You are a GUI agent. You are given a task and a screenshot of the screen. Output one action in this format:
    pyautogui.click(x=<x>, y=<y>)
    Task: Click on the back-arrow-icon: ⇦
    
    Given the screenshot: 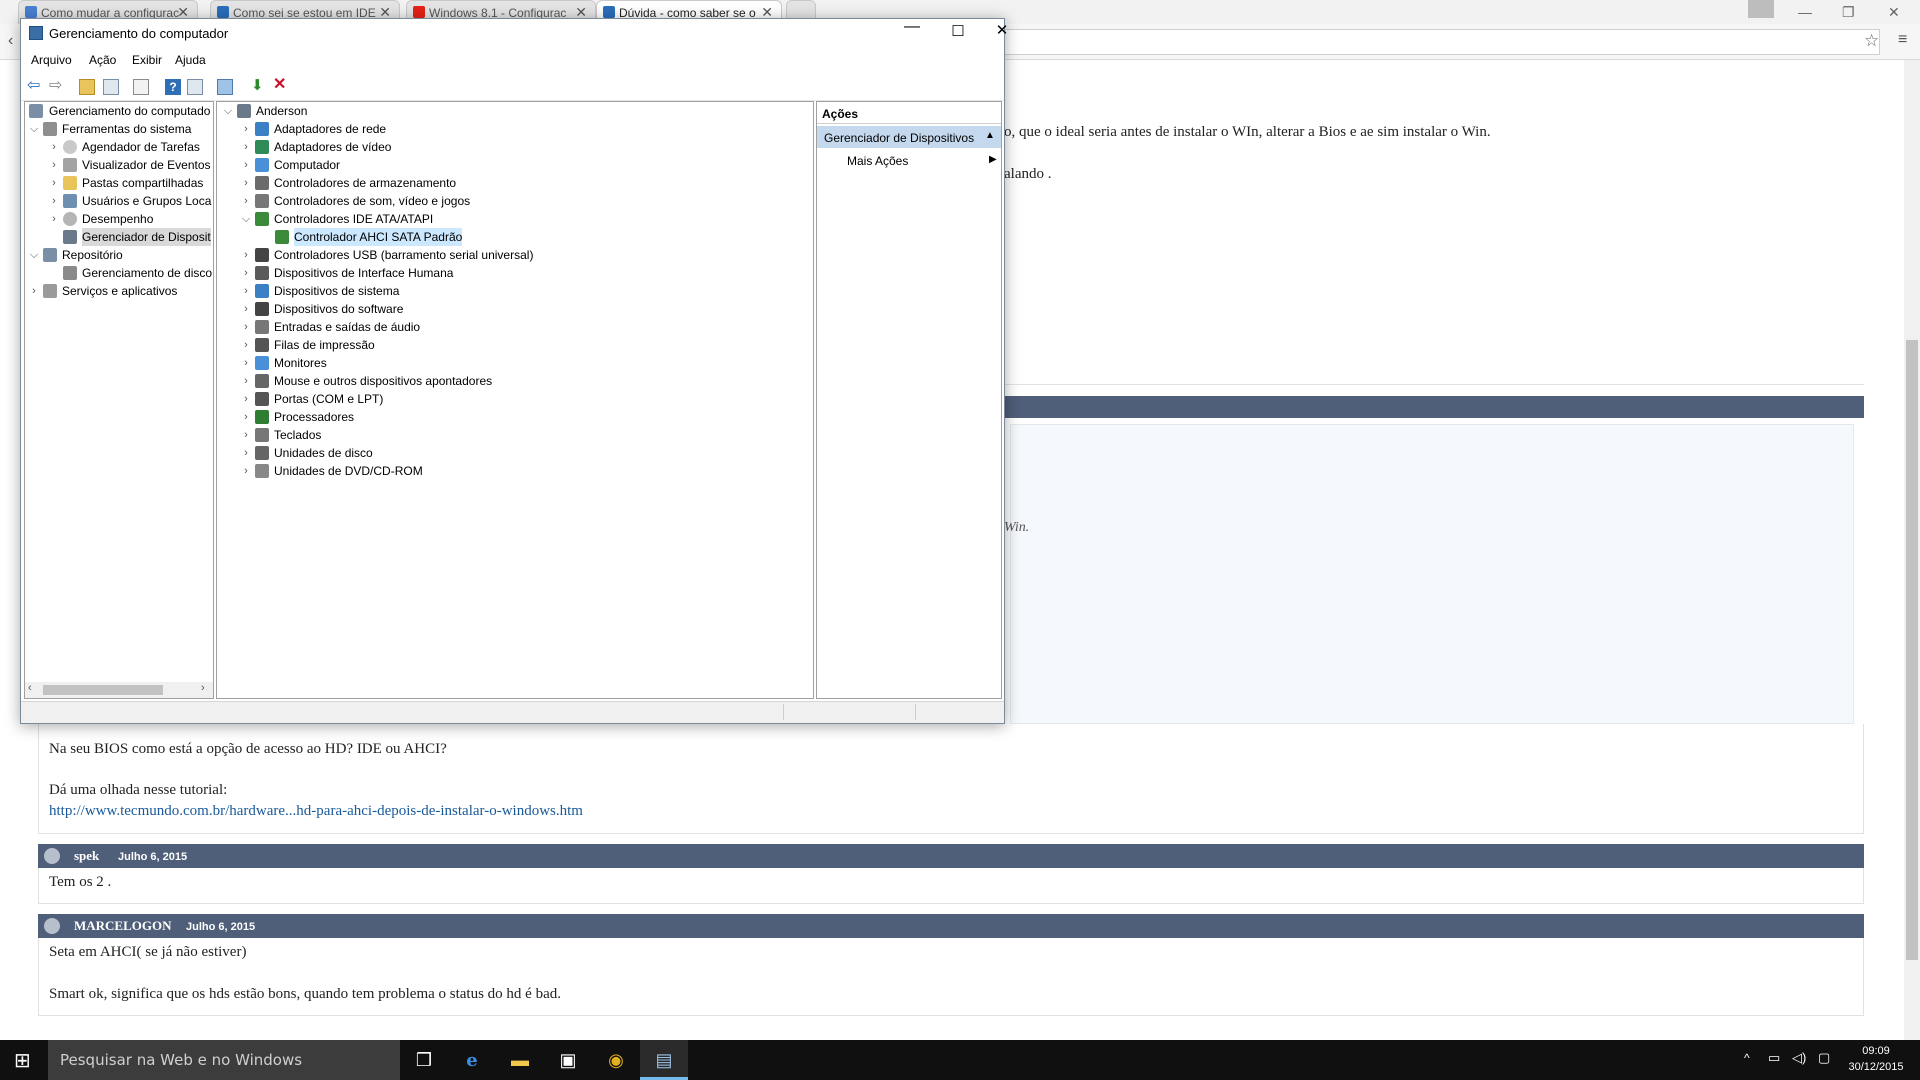 What is the action you would take?
    pyautogui.click(x=35, y=84)
    